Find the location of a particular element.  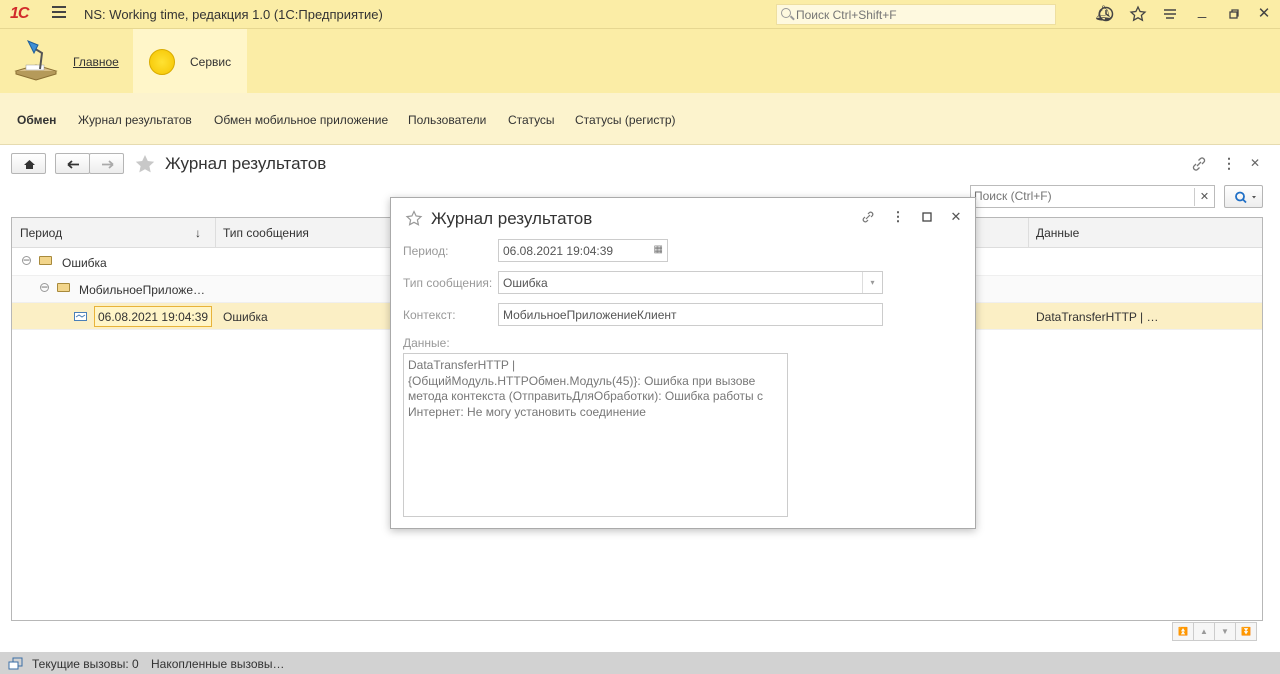

context-label: Контекст: is located at coordinates (429, 315).